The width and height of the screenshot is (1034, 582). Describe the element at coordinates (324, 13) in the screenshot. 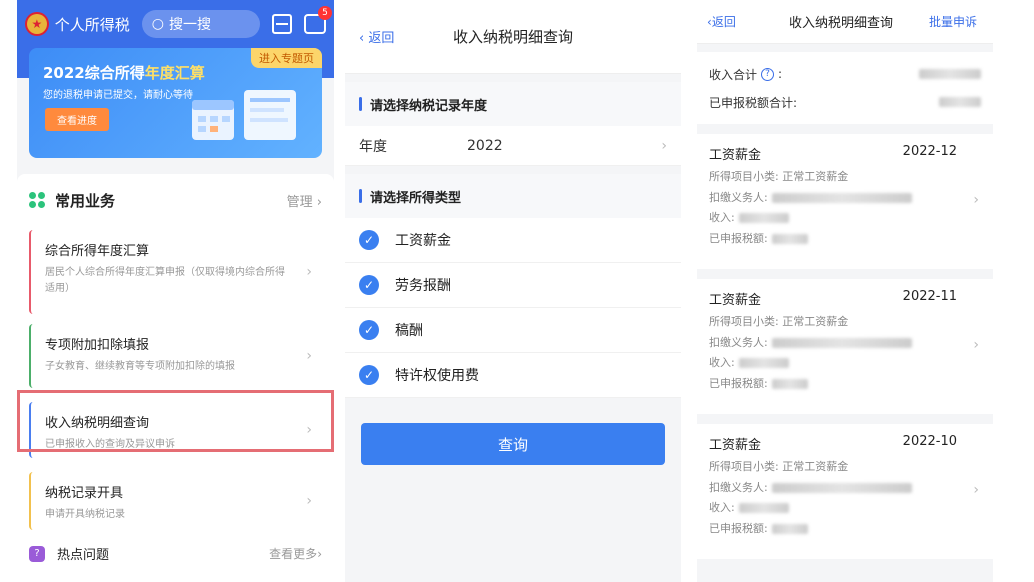

I see `message-count-badge: 5` at that location.